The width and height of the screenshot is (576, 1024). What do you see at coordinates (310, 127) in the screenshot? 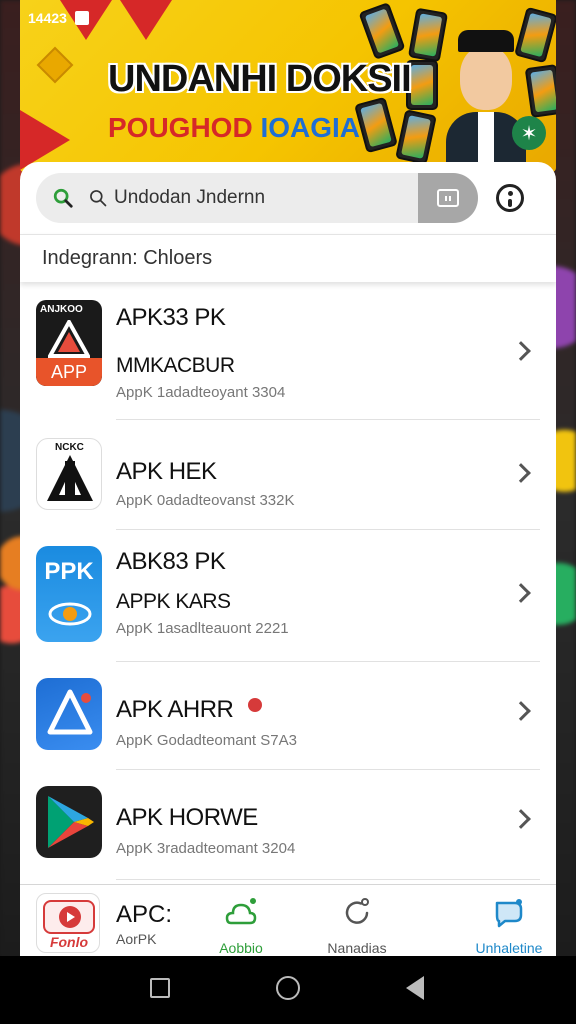
I see `banner-subtitle-part-b: IOAGIA` at bounding box center [310, 127].